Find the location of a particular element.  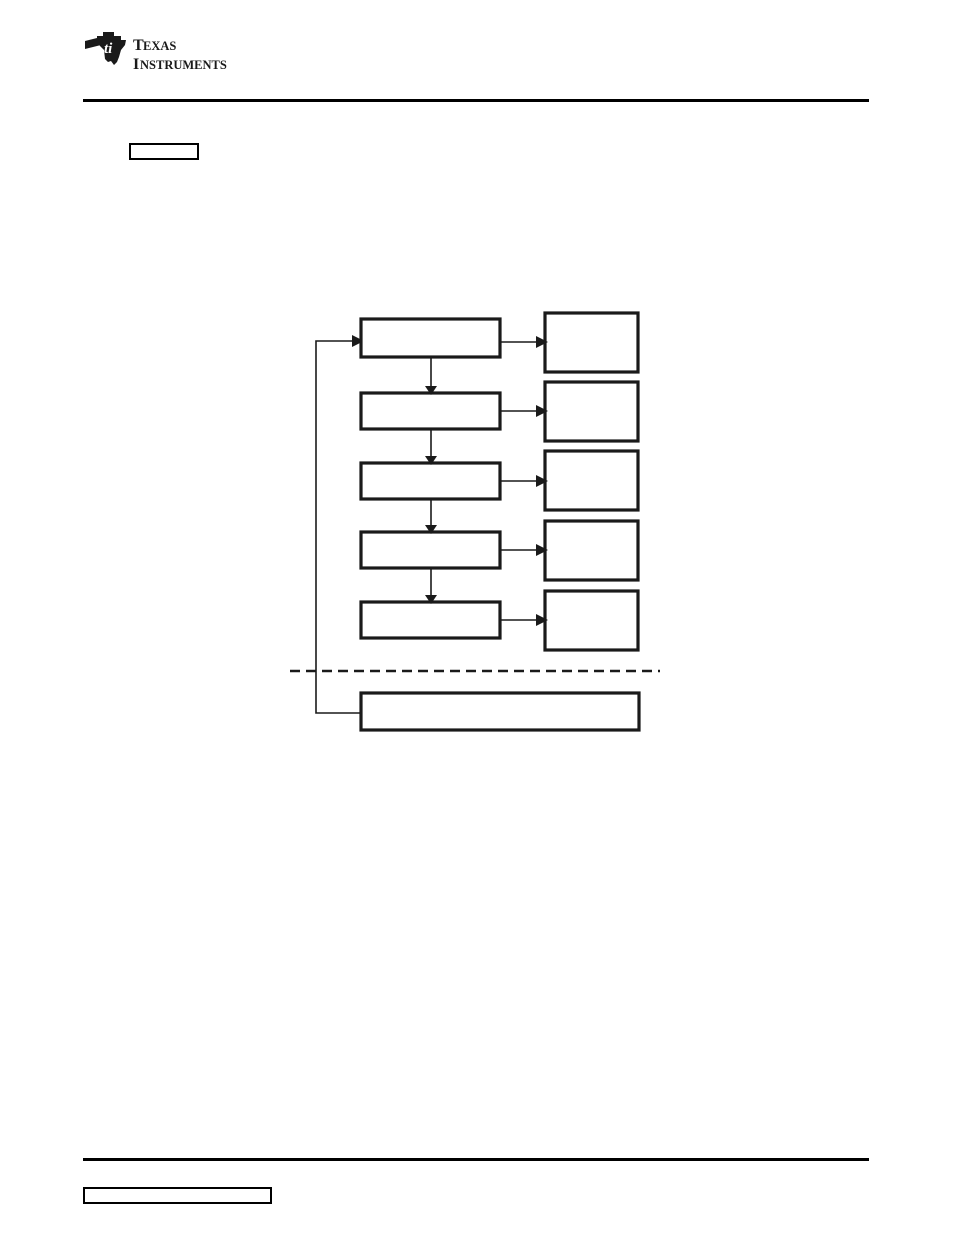

ti-texas-shape-icon: ti is located at coordinates (105, 48).